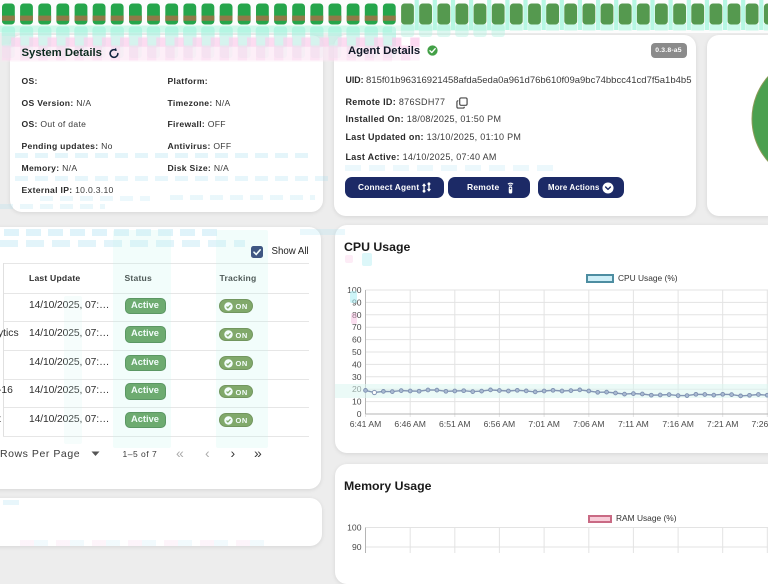 This screenshot has height=584, width=768. What do you see at coordinates (356, 377) in the screenshot?
I see `svg-text: 30` at bounding box center [356, 377].